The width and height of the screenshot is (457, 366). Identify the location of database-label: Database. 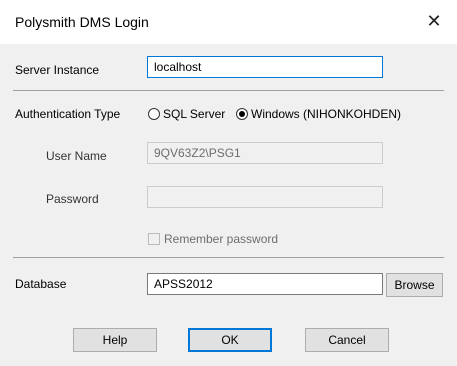
(41, 284).